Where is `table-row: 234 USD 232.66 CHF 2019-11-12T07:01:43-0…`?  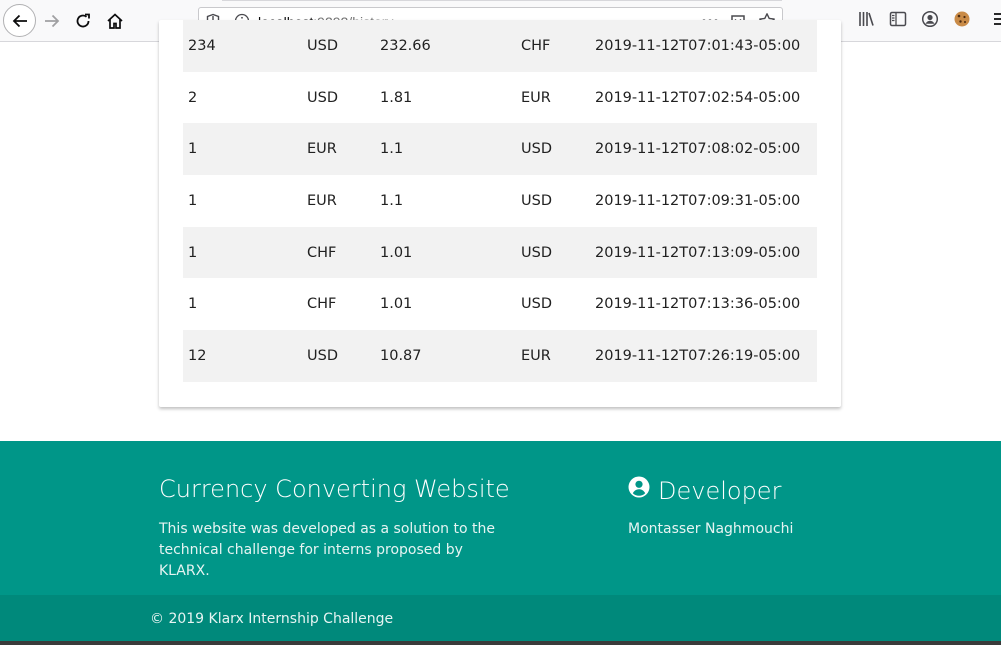 table-row: 234 USD 232.66 CHF 2019-11-12T07:01:43-0… is located at coordinates (500, 46).